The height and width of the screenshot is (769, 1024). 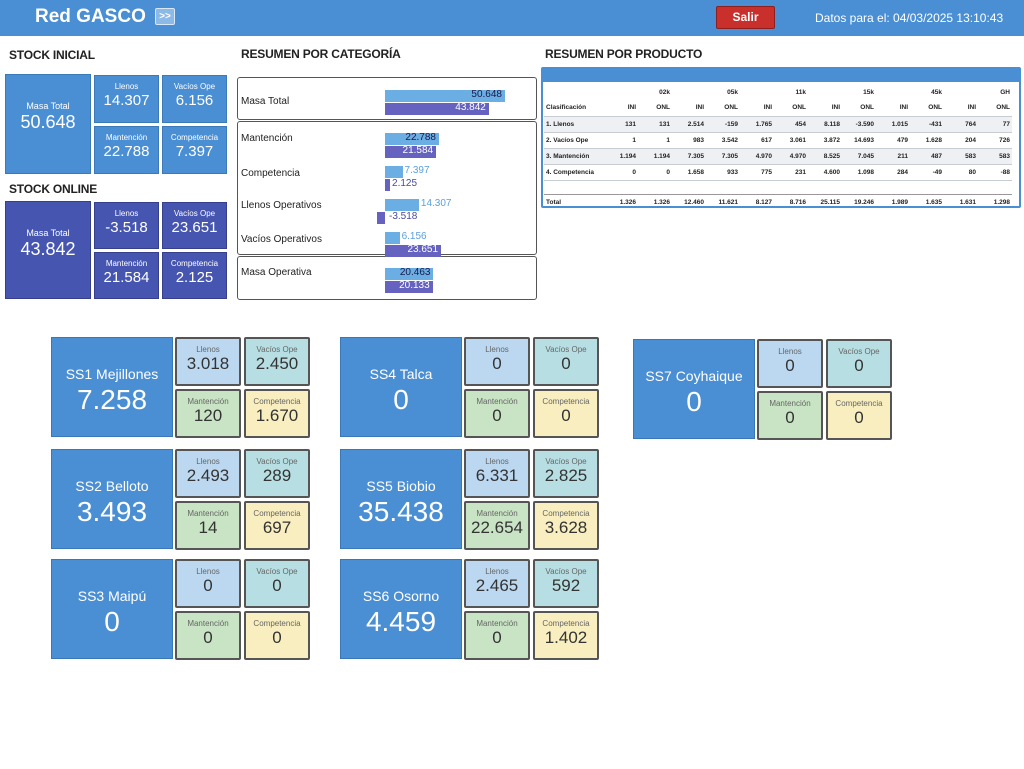 What do you see at coordinates (763, 202) in the screenshot?
I see `table-total-cell: 8.127` at bounding box center [763, 202].